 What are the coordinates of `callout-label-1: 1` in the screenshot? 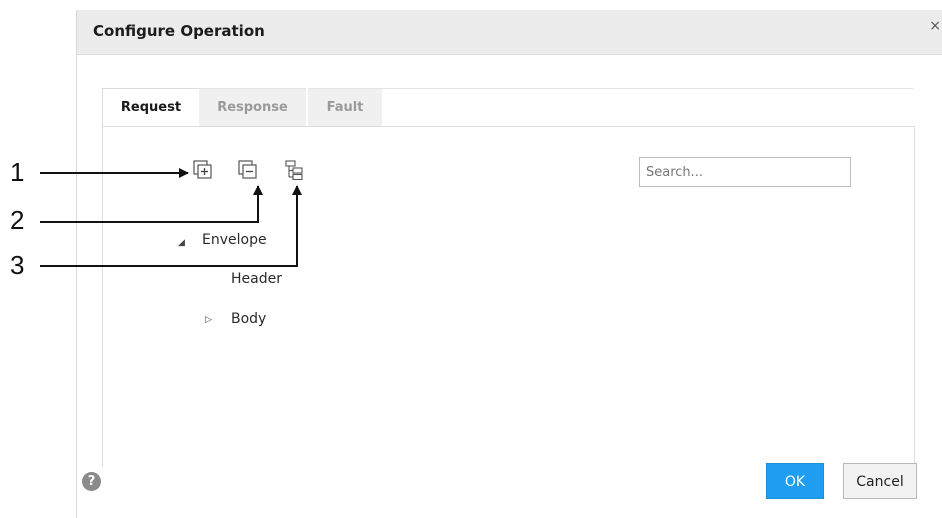 It's located at (17, 172).